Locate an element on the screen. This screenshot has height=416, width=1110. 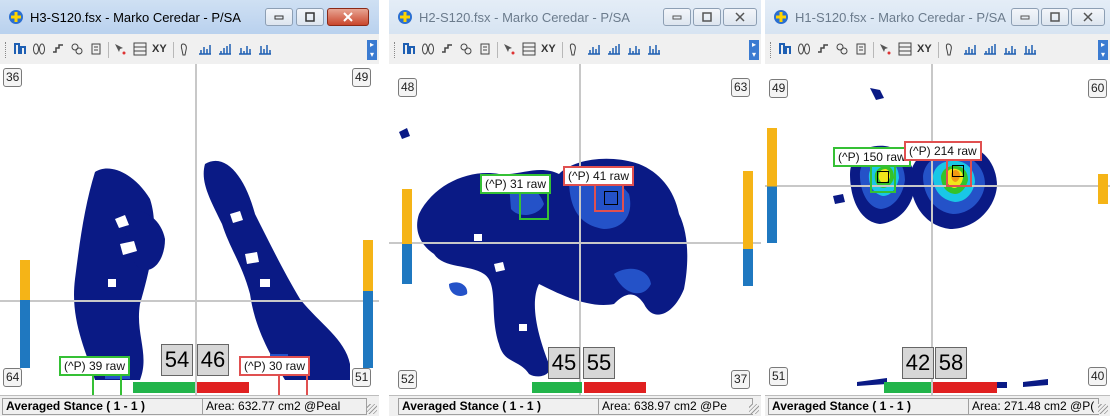
app-icon is located at coordinates (781, 17).